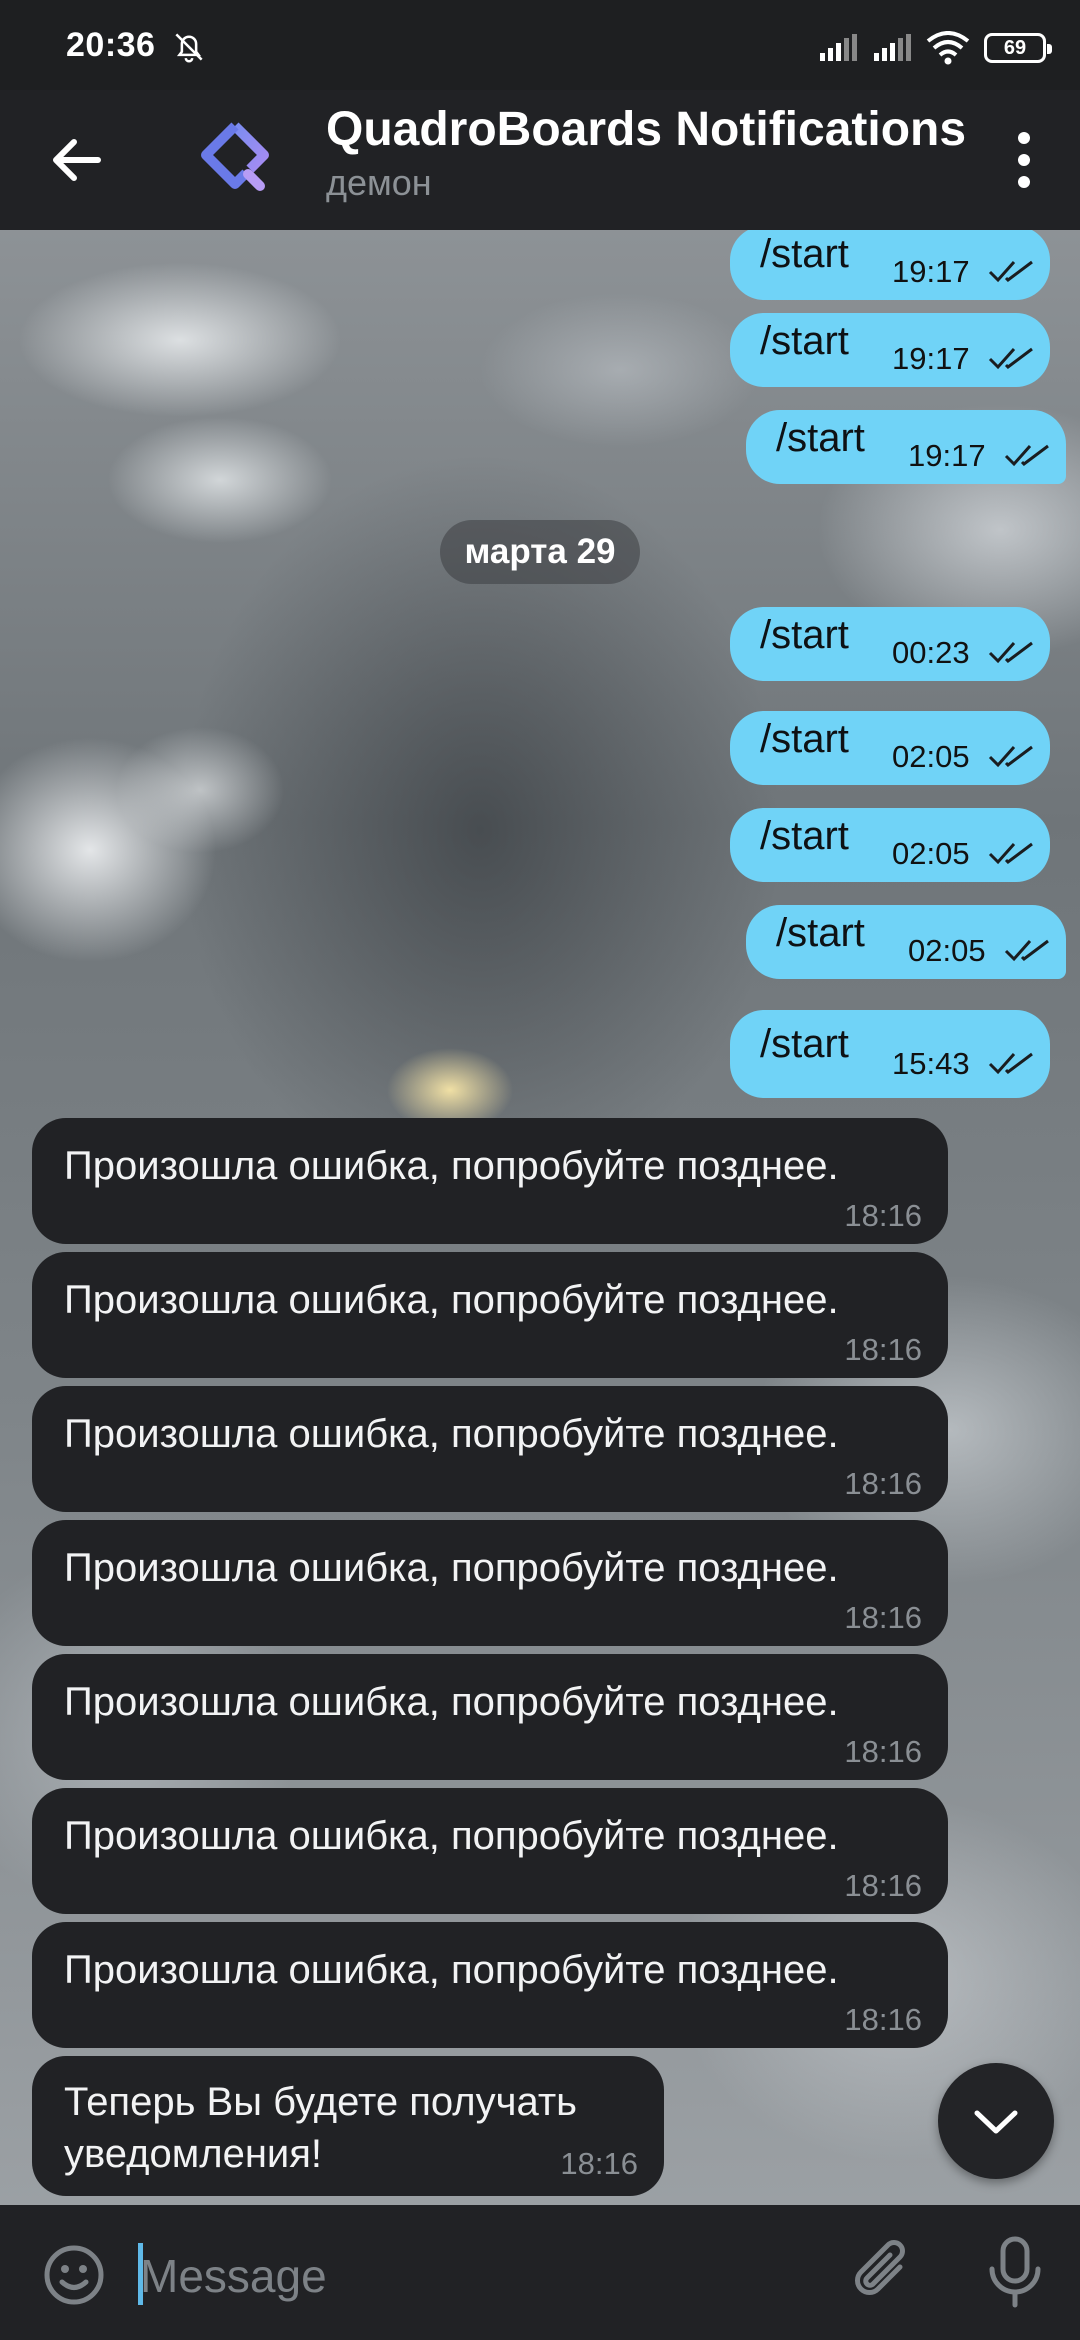  Describe the element at coordinates (111, 45) in the screenshot. I see `status-time: 20:36` at that location.